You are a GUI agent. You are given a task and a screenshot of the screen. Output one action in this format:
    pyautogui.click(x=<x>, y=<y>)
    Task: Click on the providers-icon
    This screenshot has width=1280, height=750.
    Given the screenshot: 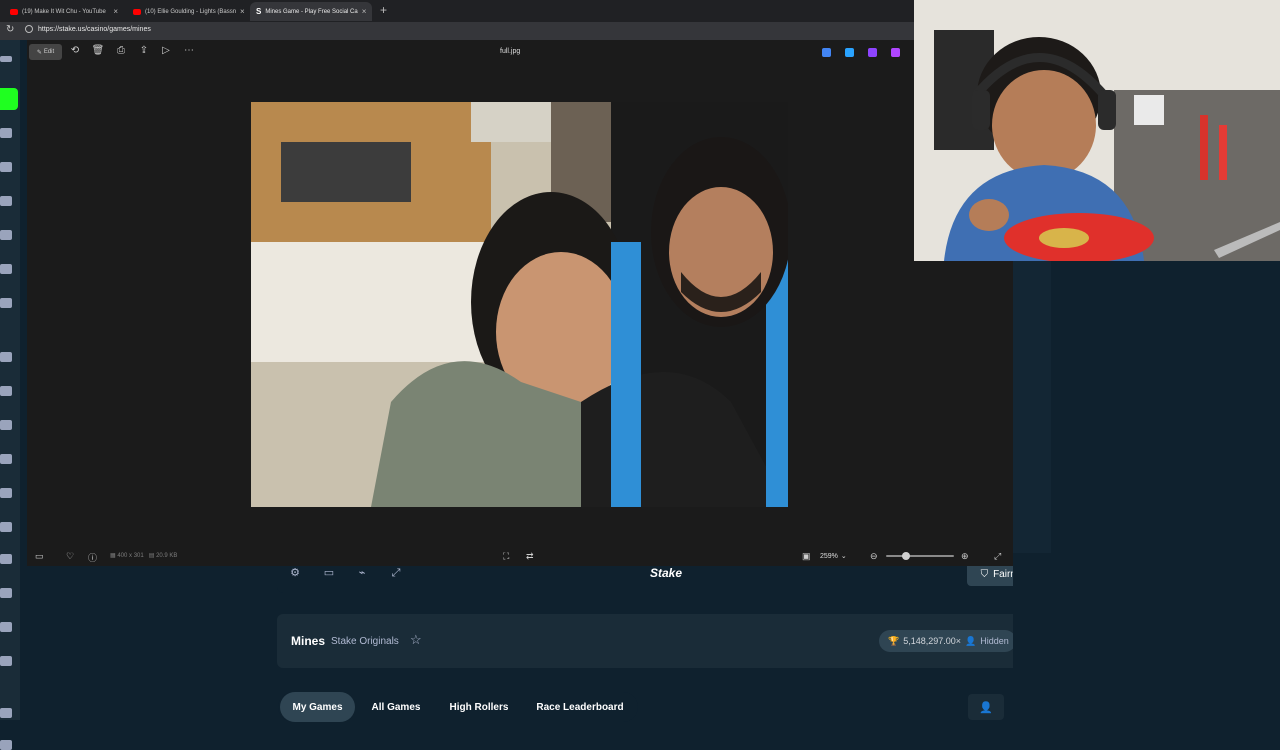 What is the action you would take?
    pyautogui.click(x=6, y=661)
    